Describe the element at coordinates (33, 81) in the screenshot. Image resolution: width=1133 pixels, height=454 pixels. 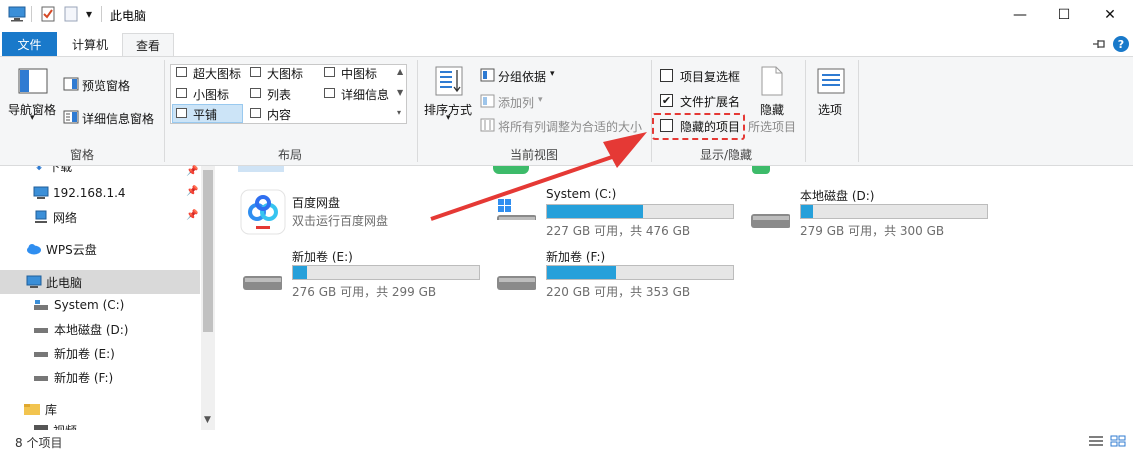
I see `navigation-pane-icon` at that location.